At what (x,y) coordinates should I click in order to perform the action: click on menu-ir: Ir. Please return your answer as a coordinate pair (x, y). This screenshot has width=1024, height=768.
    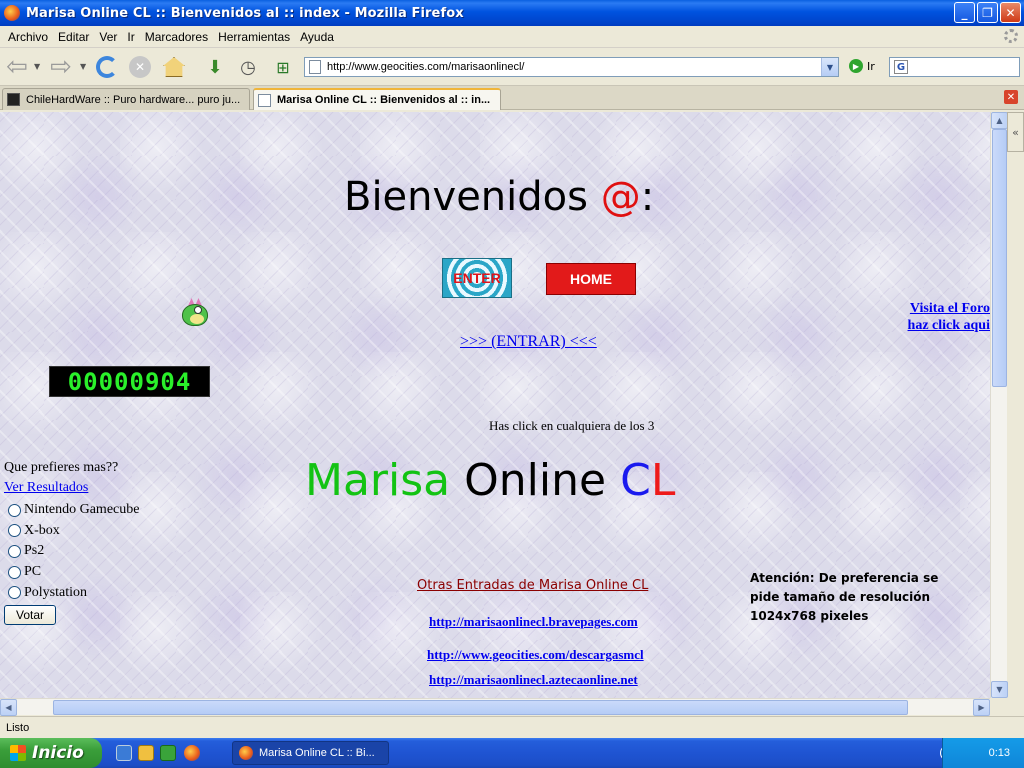
    Looking at the image, I should click on (130, 37).